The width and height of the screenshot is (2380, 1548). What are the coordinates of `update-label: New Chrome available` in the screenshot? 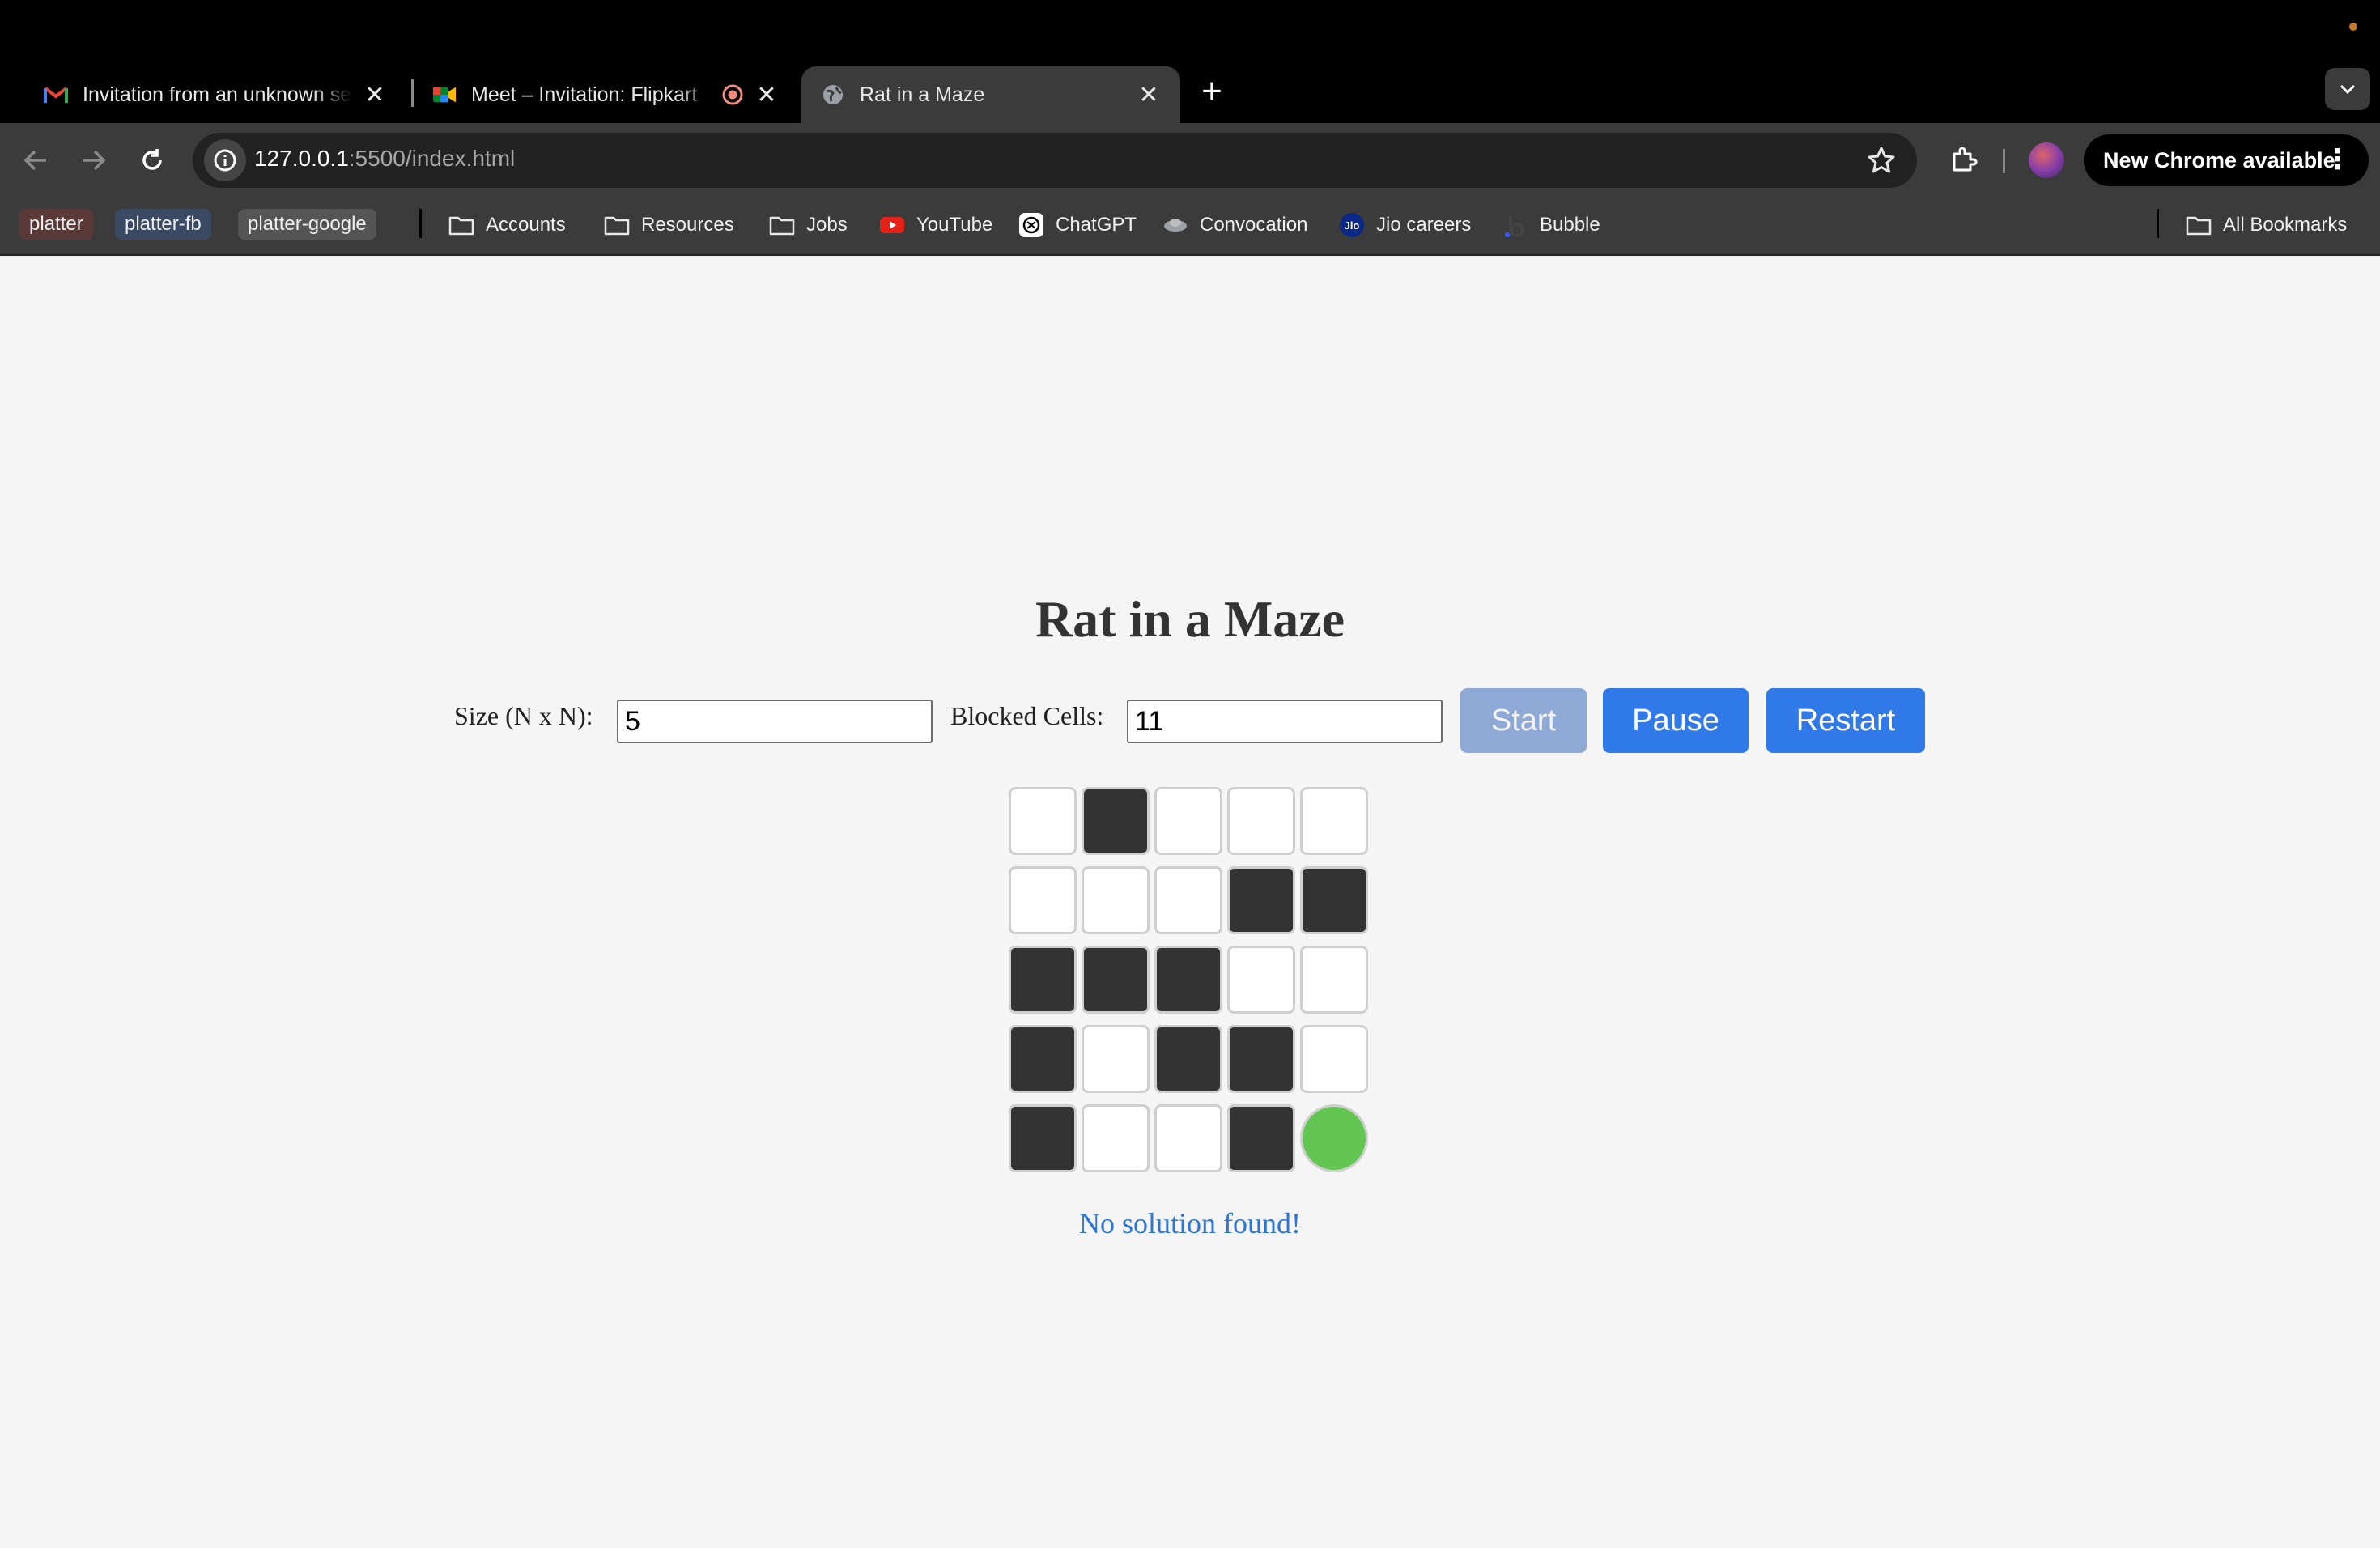 It's located at (2219, 159).